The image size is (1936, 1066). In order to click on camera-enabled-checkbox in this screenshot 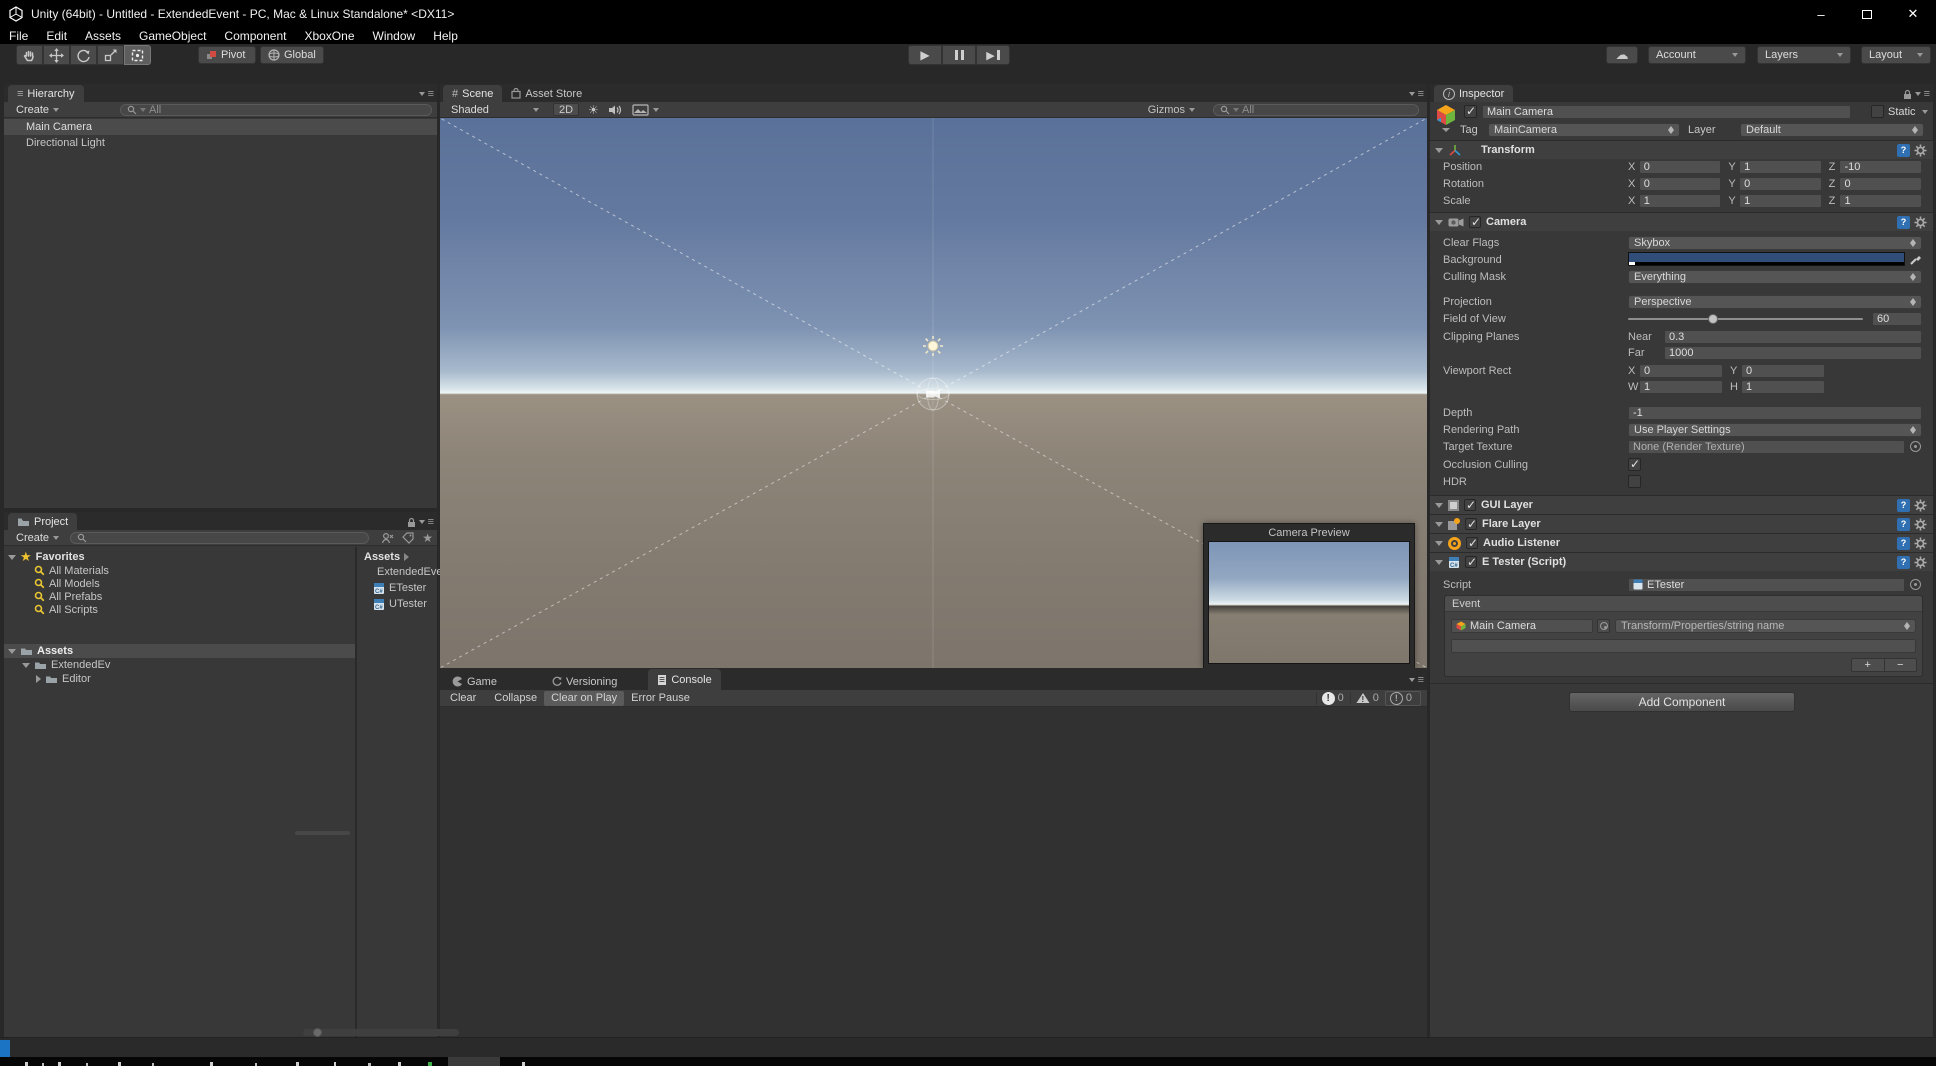, I will do `click(1475, 222)`.